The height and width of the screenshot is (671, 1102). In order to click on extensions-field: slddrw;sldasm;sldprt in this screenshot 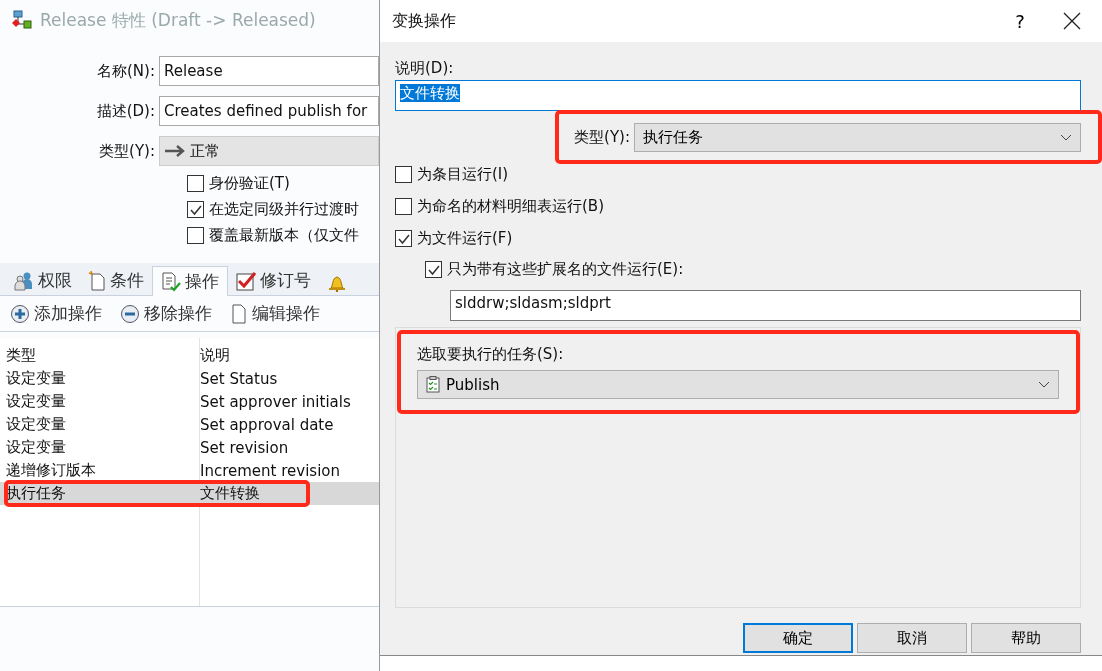, I will do `click(765, 305)`.